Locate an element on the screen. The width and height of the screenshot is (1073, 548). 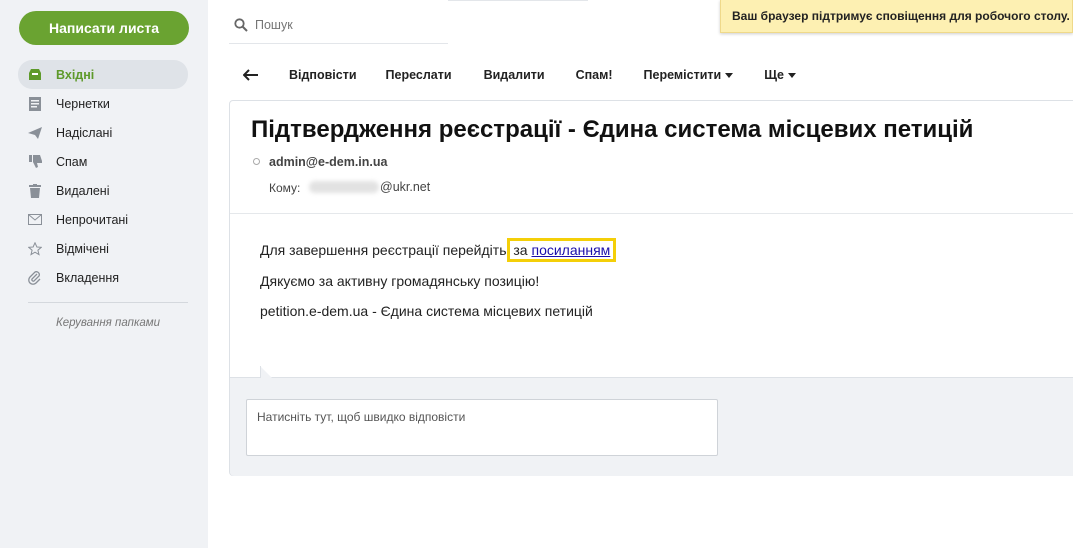
reply-tail-border is located at coordinates (260, 372).